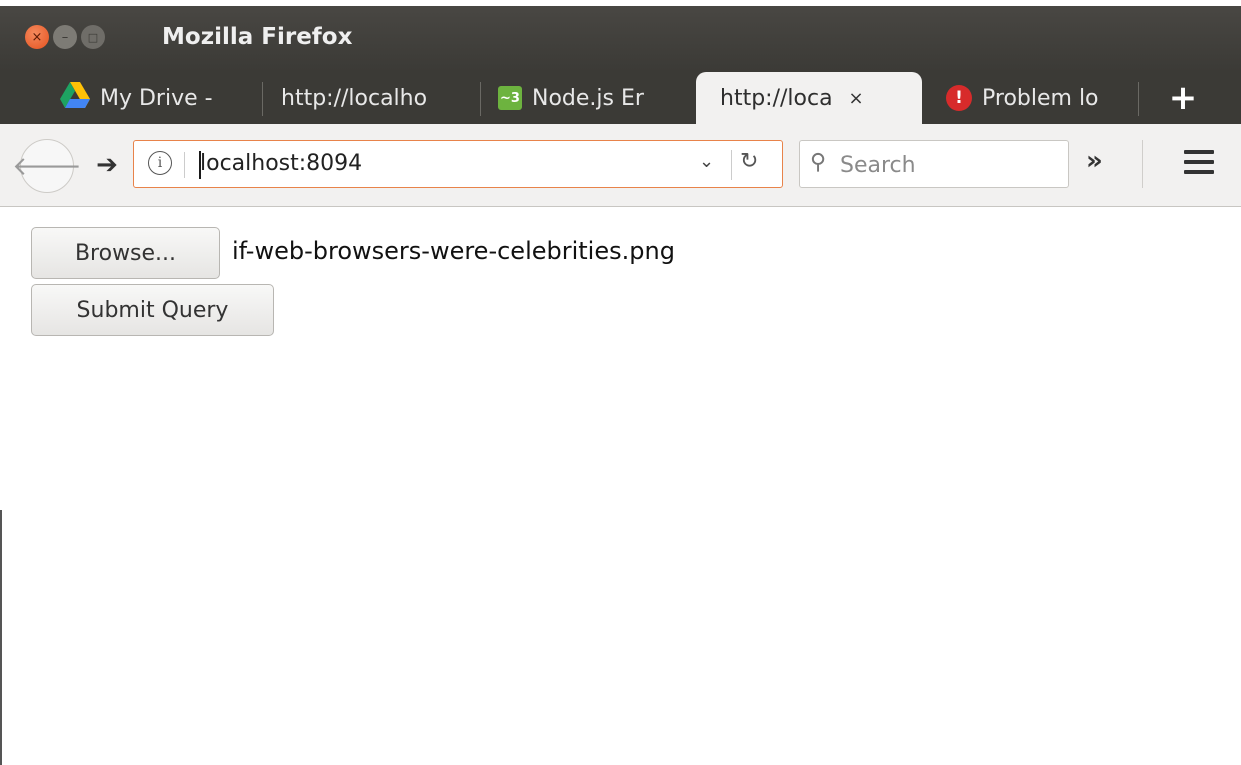 The image size is (1241, 765). What do you see at coordinates (818, 162) in the screenshot?
I see `search-icon: ⚲` at bounding box center [818, 162].